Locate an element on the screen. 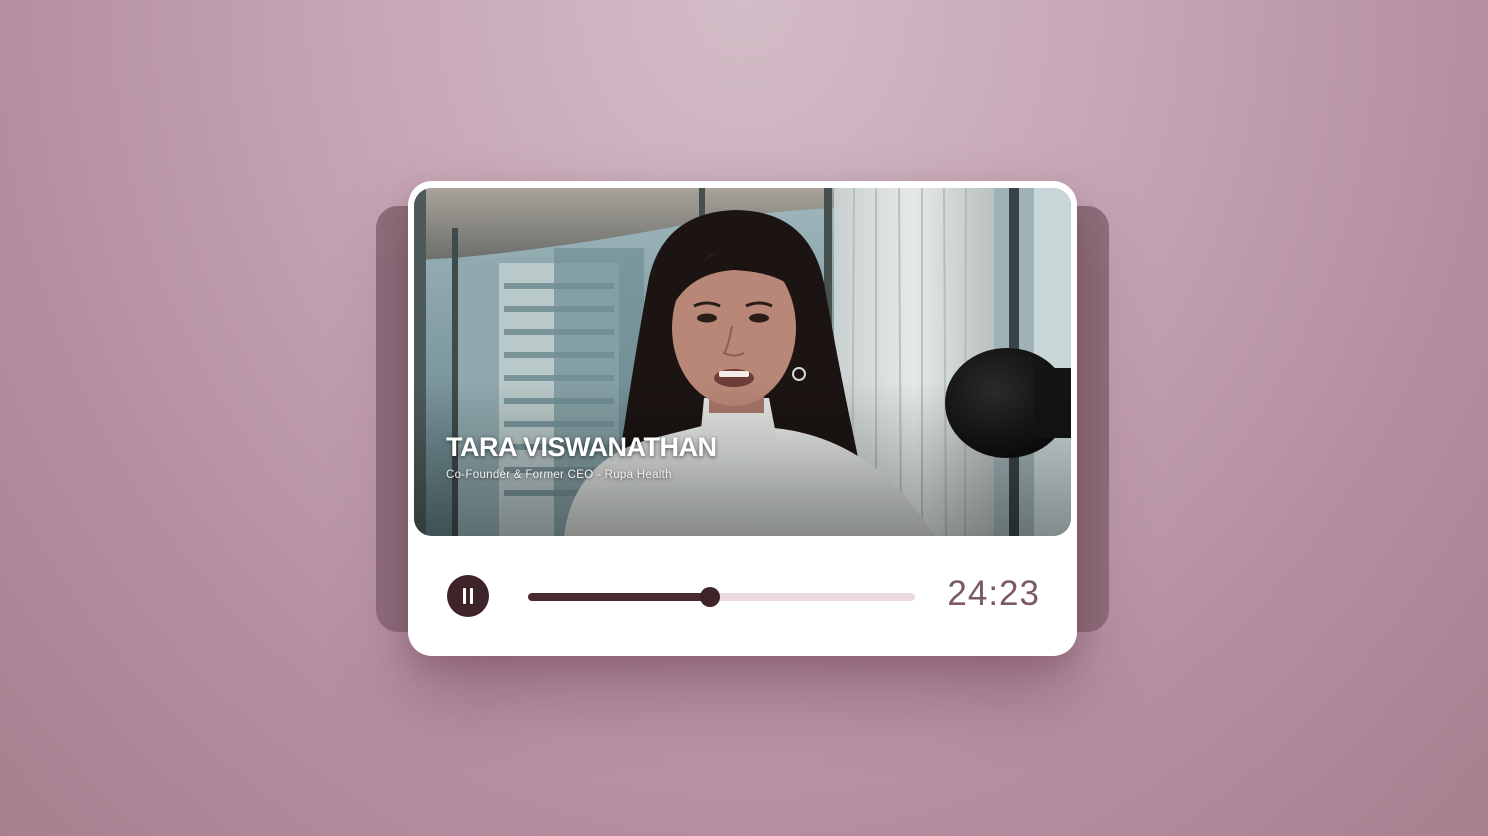 The height and width of the screenshot is (836, 1488). progress-track is located at coordinates (721, 597).